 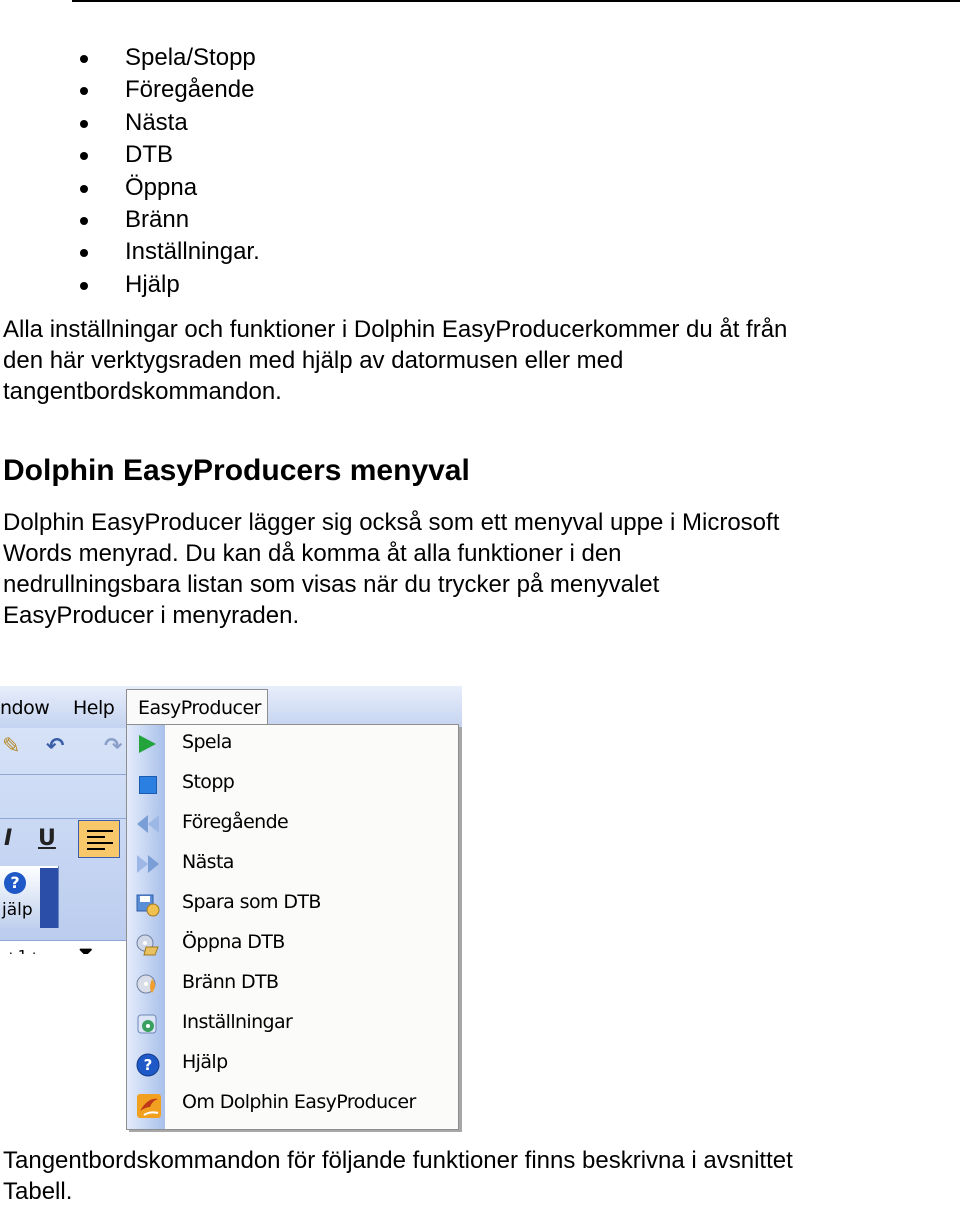 What do you see at coordinates (236, 470) in the screenshot?
I see `section-heading: Dolphin EasyProducers menyval` at bounding box center [236, 470].